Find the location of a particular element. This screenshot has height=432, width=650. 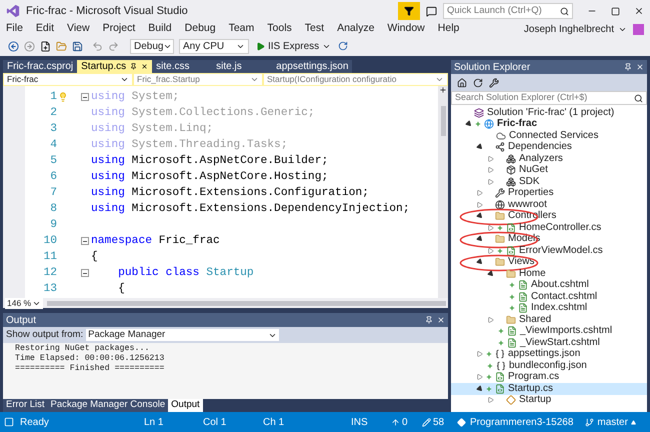

tree-item: Startup.cs is located at coordinates (549, 388).